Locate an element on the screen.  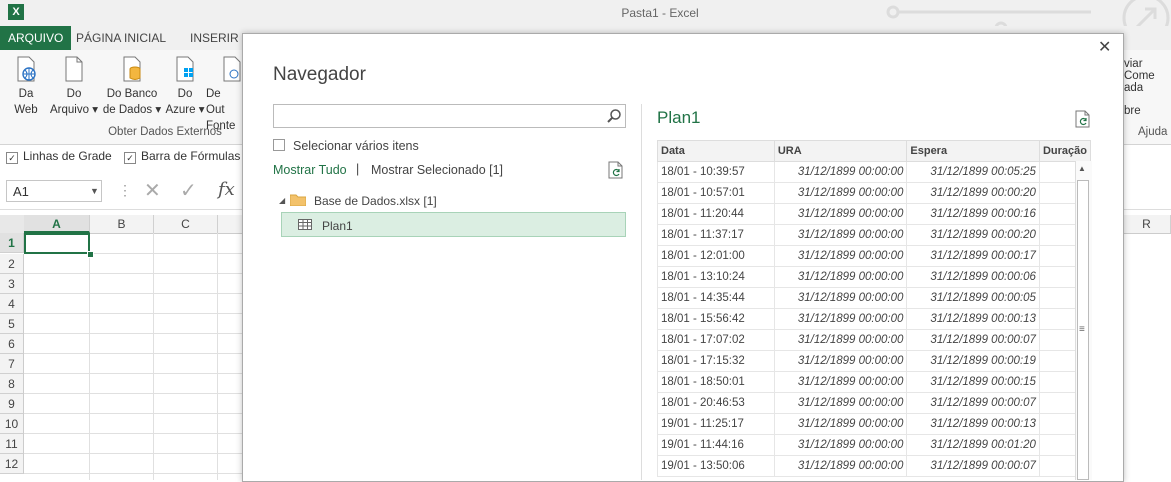
gridlines-checkbox: ✓ Linhas de Grade is located at coordinates (59, 156).